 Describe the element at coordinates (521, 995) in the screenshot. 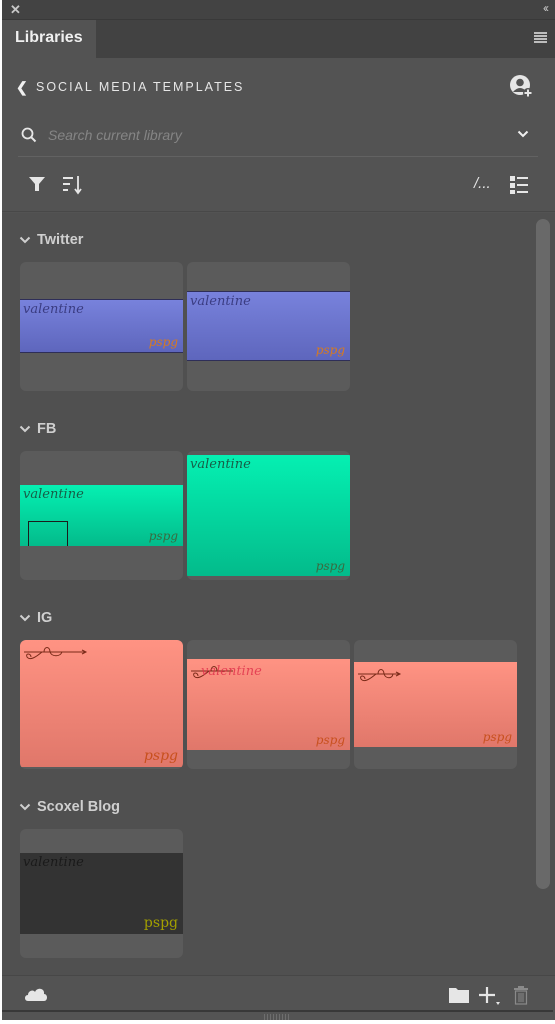

I see `trash-icon` at that location.